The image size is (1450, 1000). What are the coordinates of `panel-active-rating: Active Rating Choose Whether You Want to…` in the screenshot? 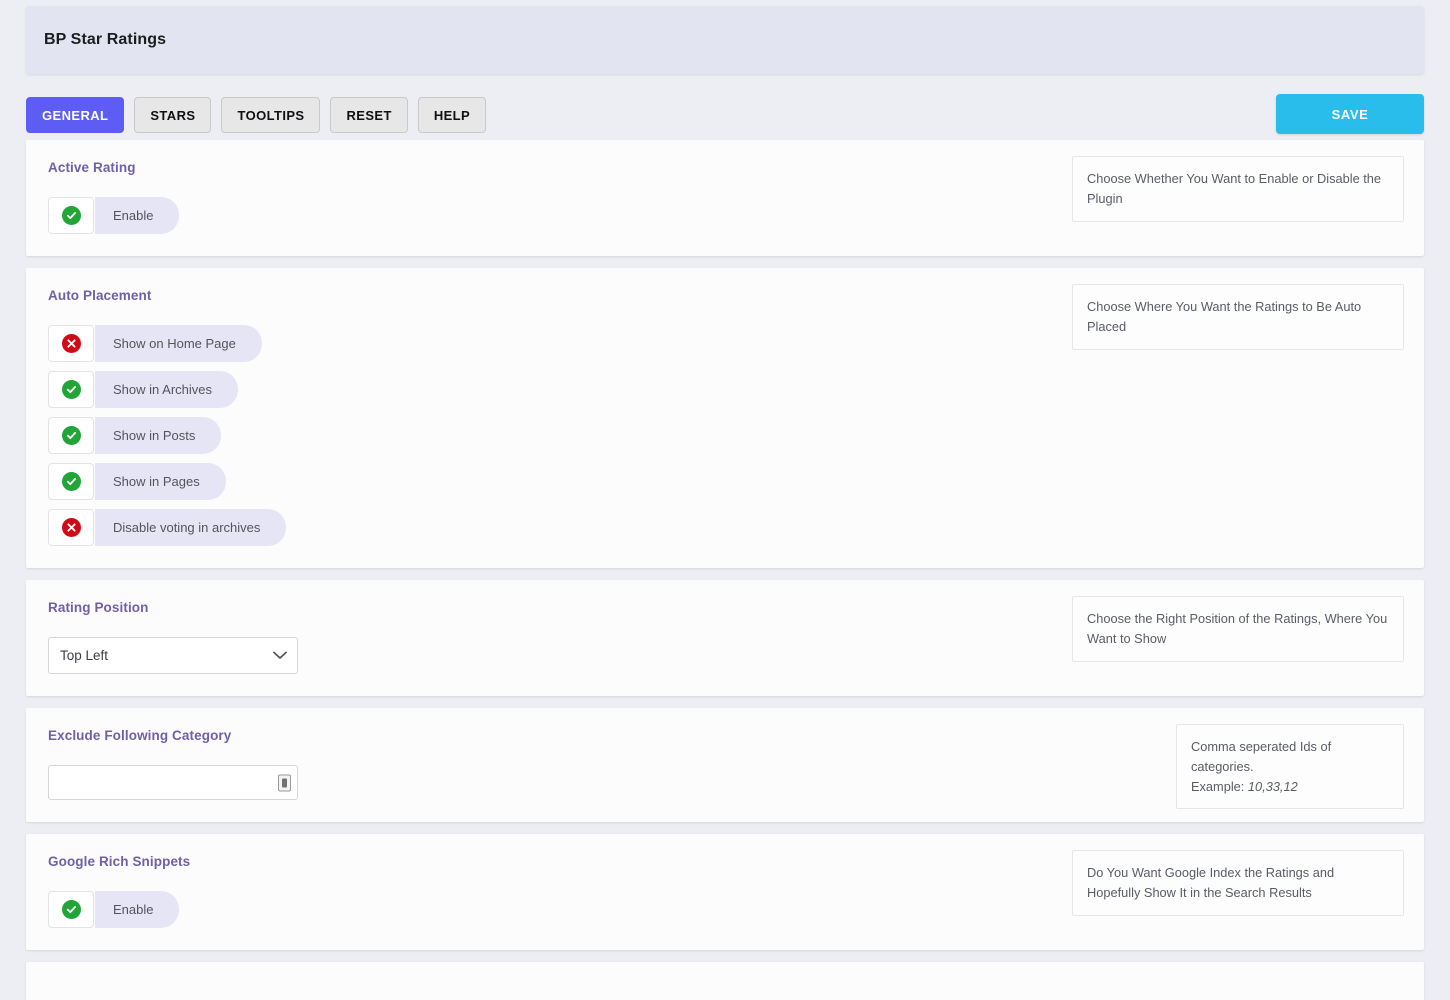 It's located at (725, 198).